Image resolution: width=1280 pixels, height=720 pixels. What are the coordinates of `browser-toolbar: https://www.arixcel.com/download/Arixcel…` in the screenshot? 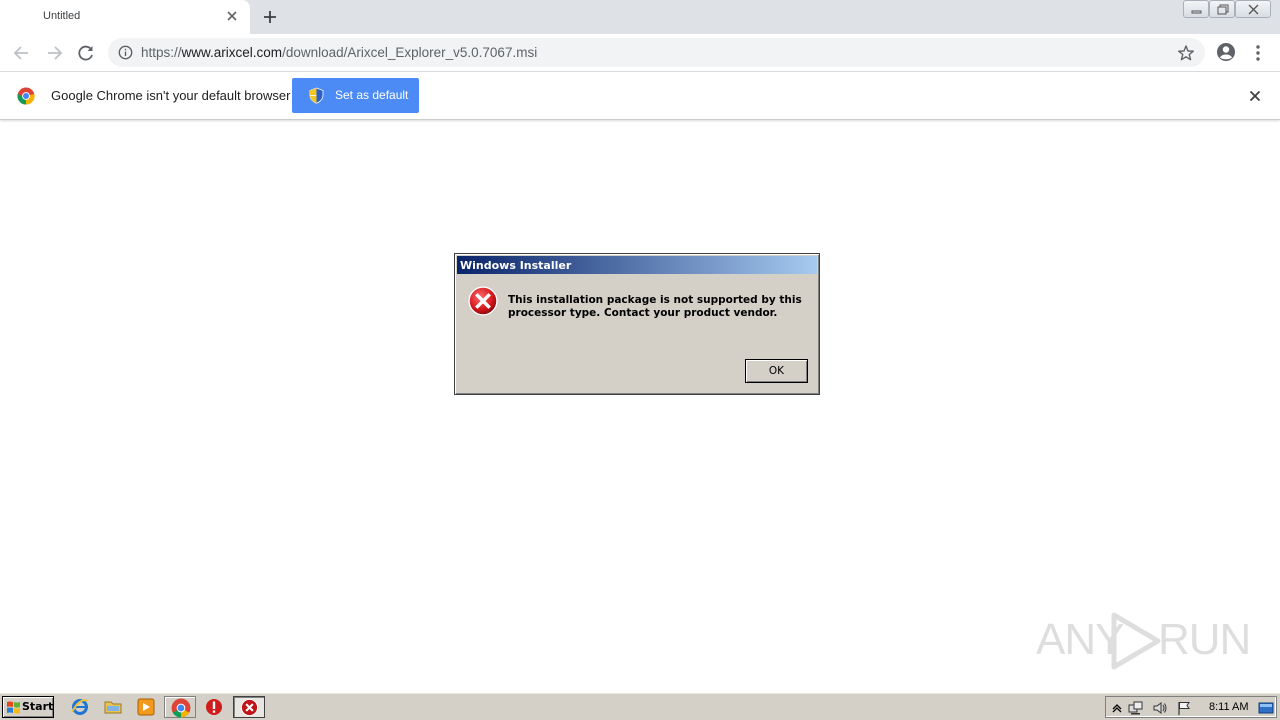 It's located at (640, 53).